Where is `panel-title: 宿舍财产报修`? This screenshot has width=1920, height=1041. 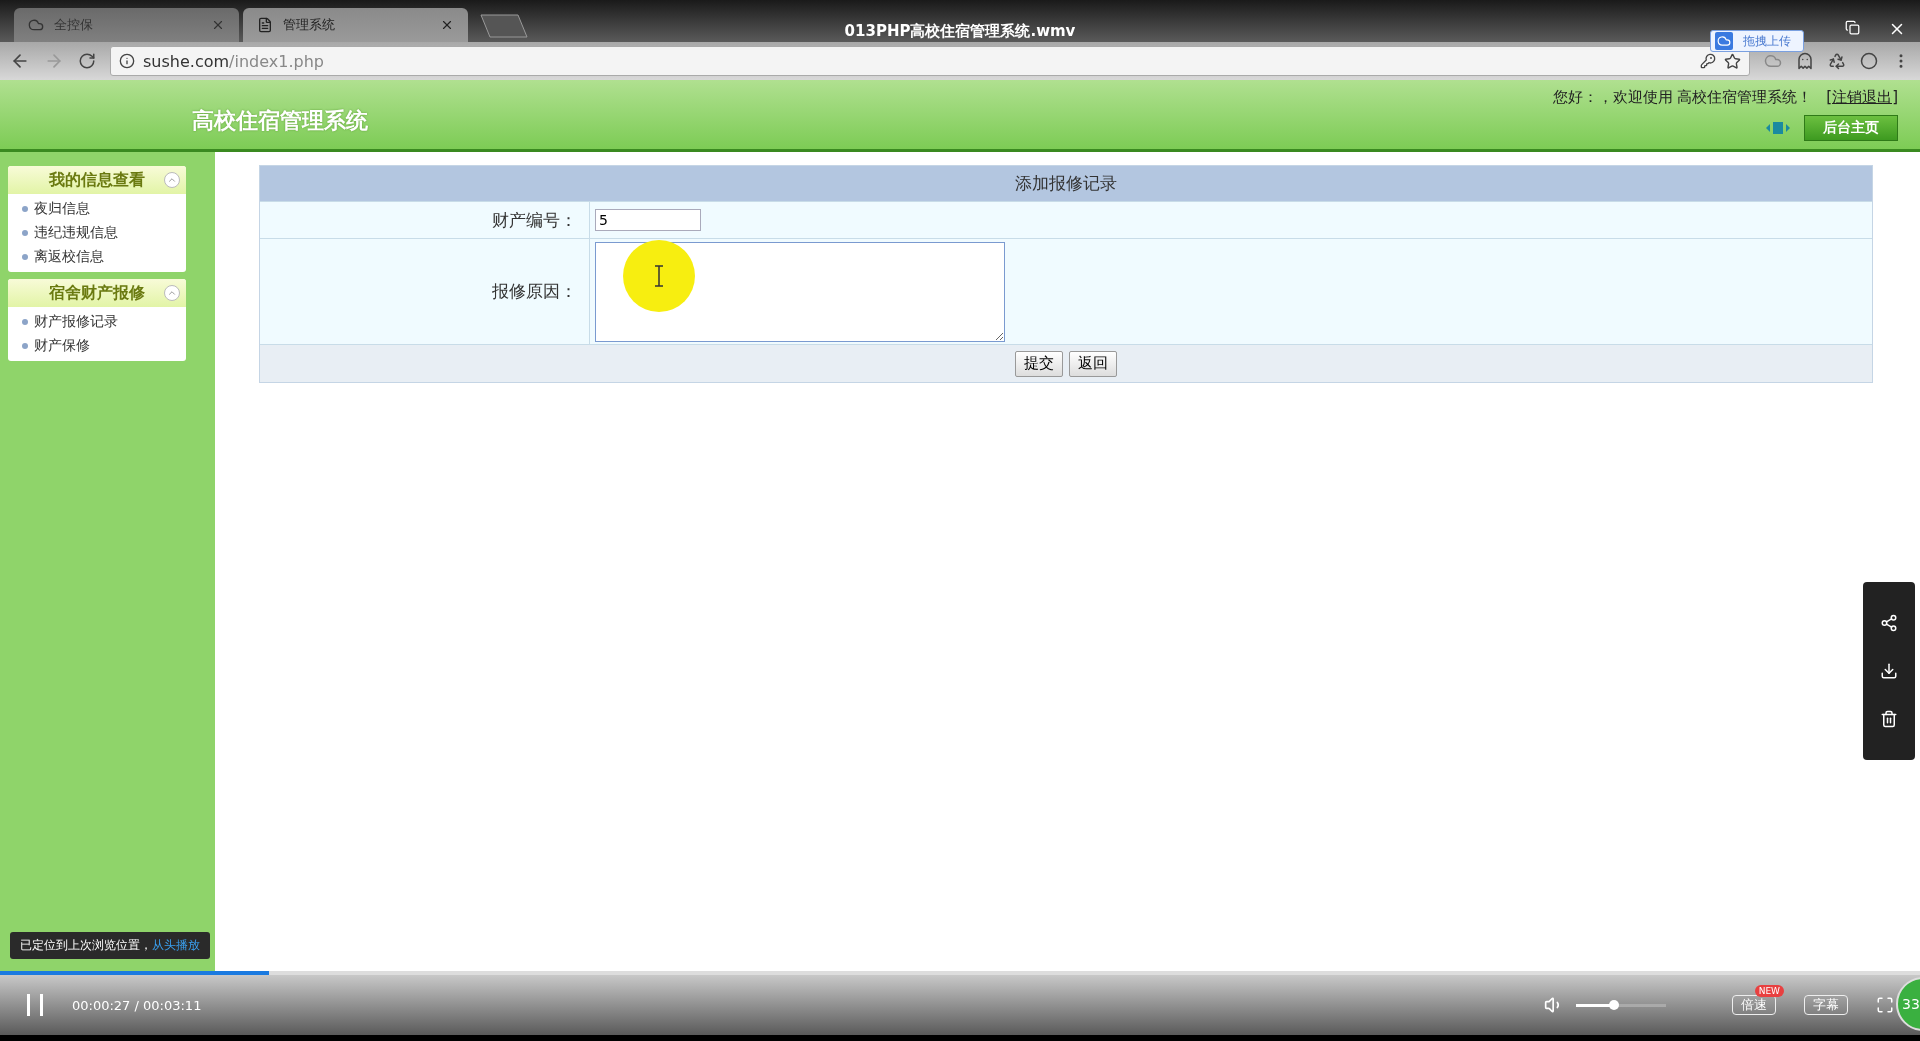 panel-title: 宿舍财产报修 is located at coordinates (97, 293).